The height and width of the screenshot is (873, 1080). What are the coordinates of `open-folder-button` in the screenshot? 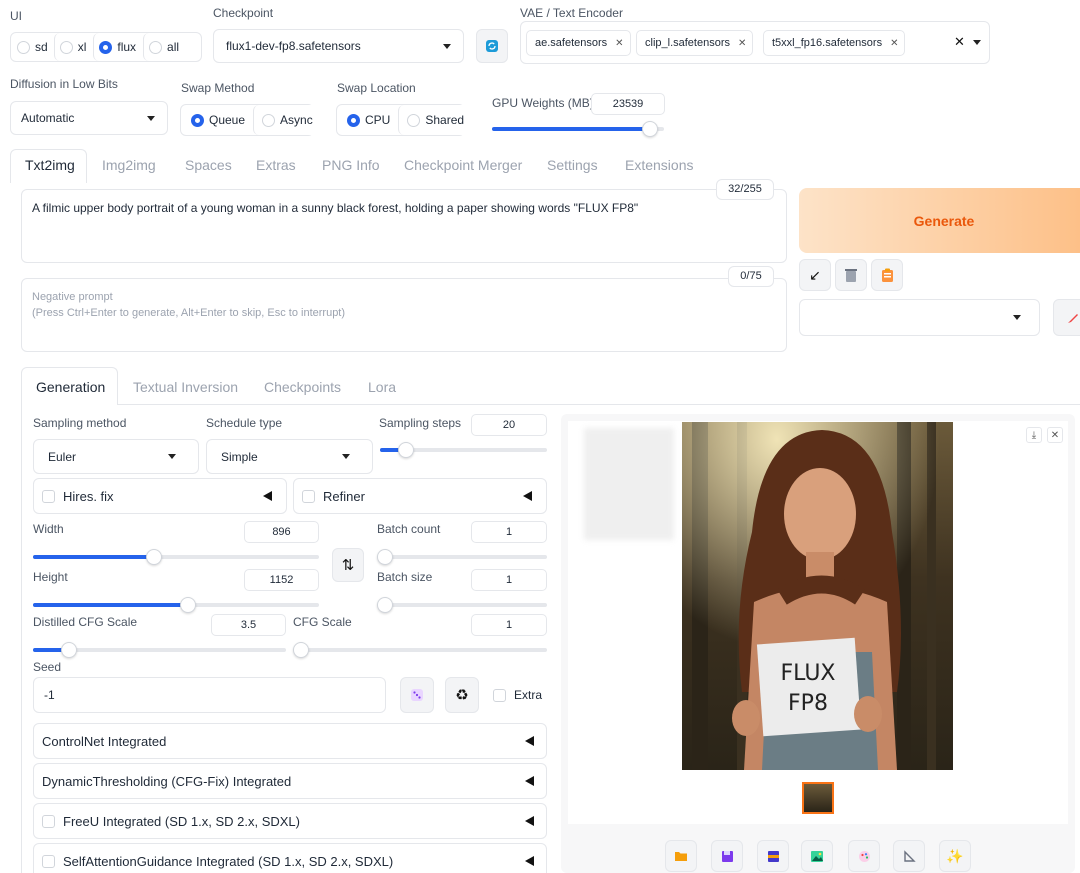 It's located at (681, 856).